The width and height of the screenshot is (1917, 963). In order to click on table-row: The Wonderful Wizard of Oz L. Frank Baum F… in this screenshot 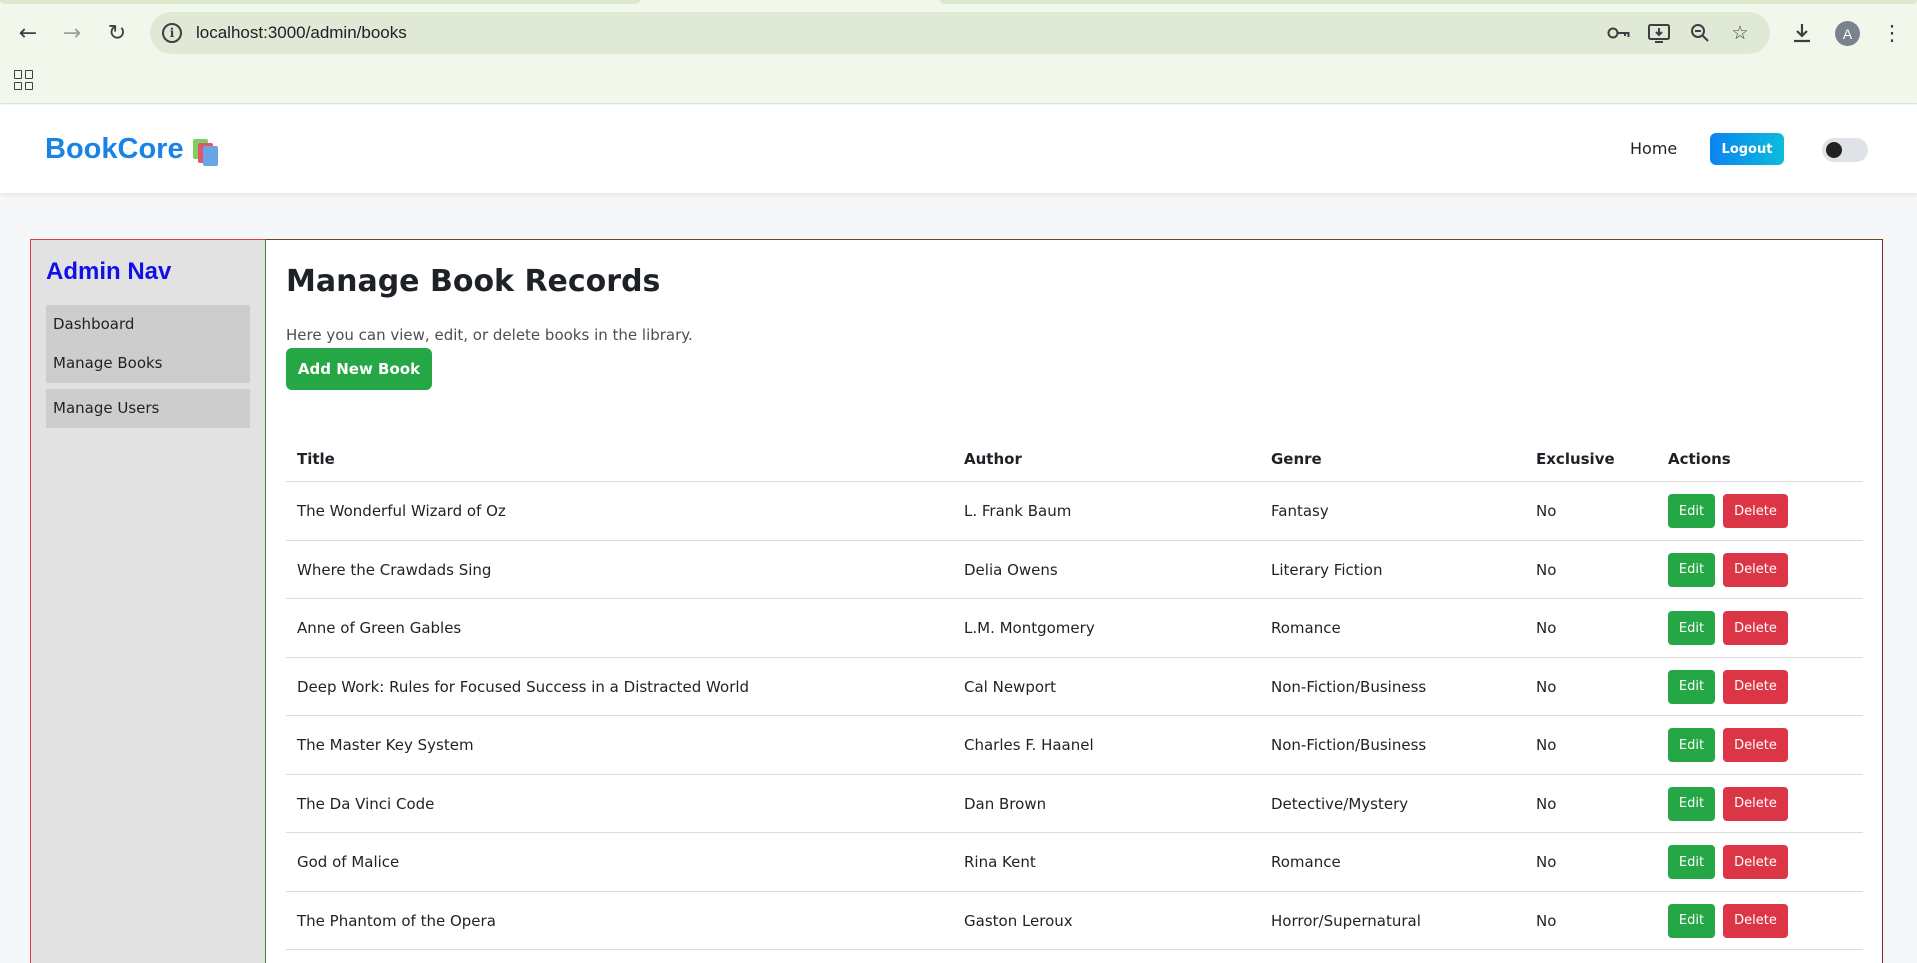, I will do `click(1074, 511)`.